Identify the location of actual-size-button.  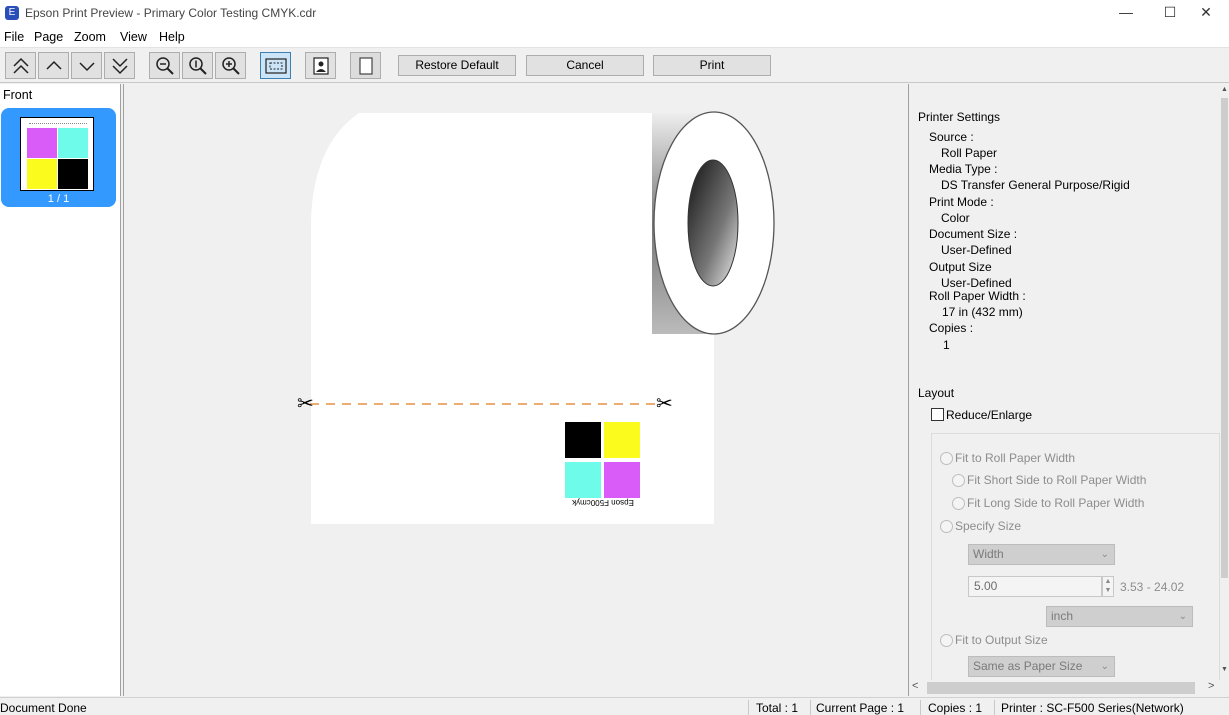
(197, 65).